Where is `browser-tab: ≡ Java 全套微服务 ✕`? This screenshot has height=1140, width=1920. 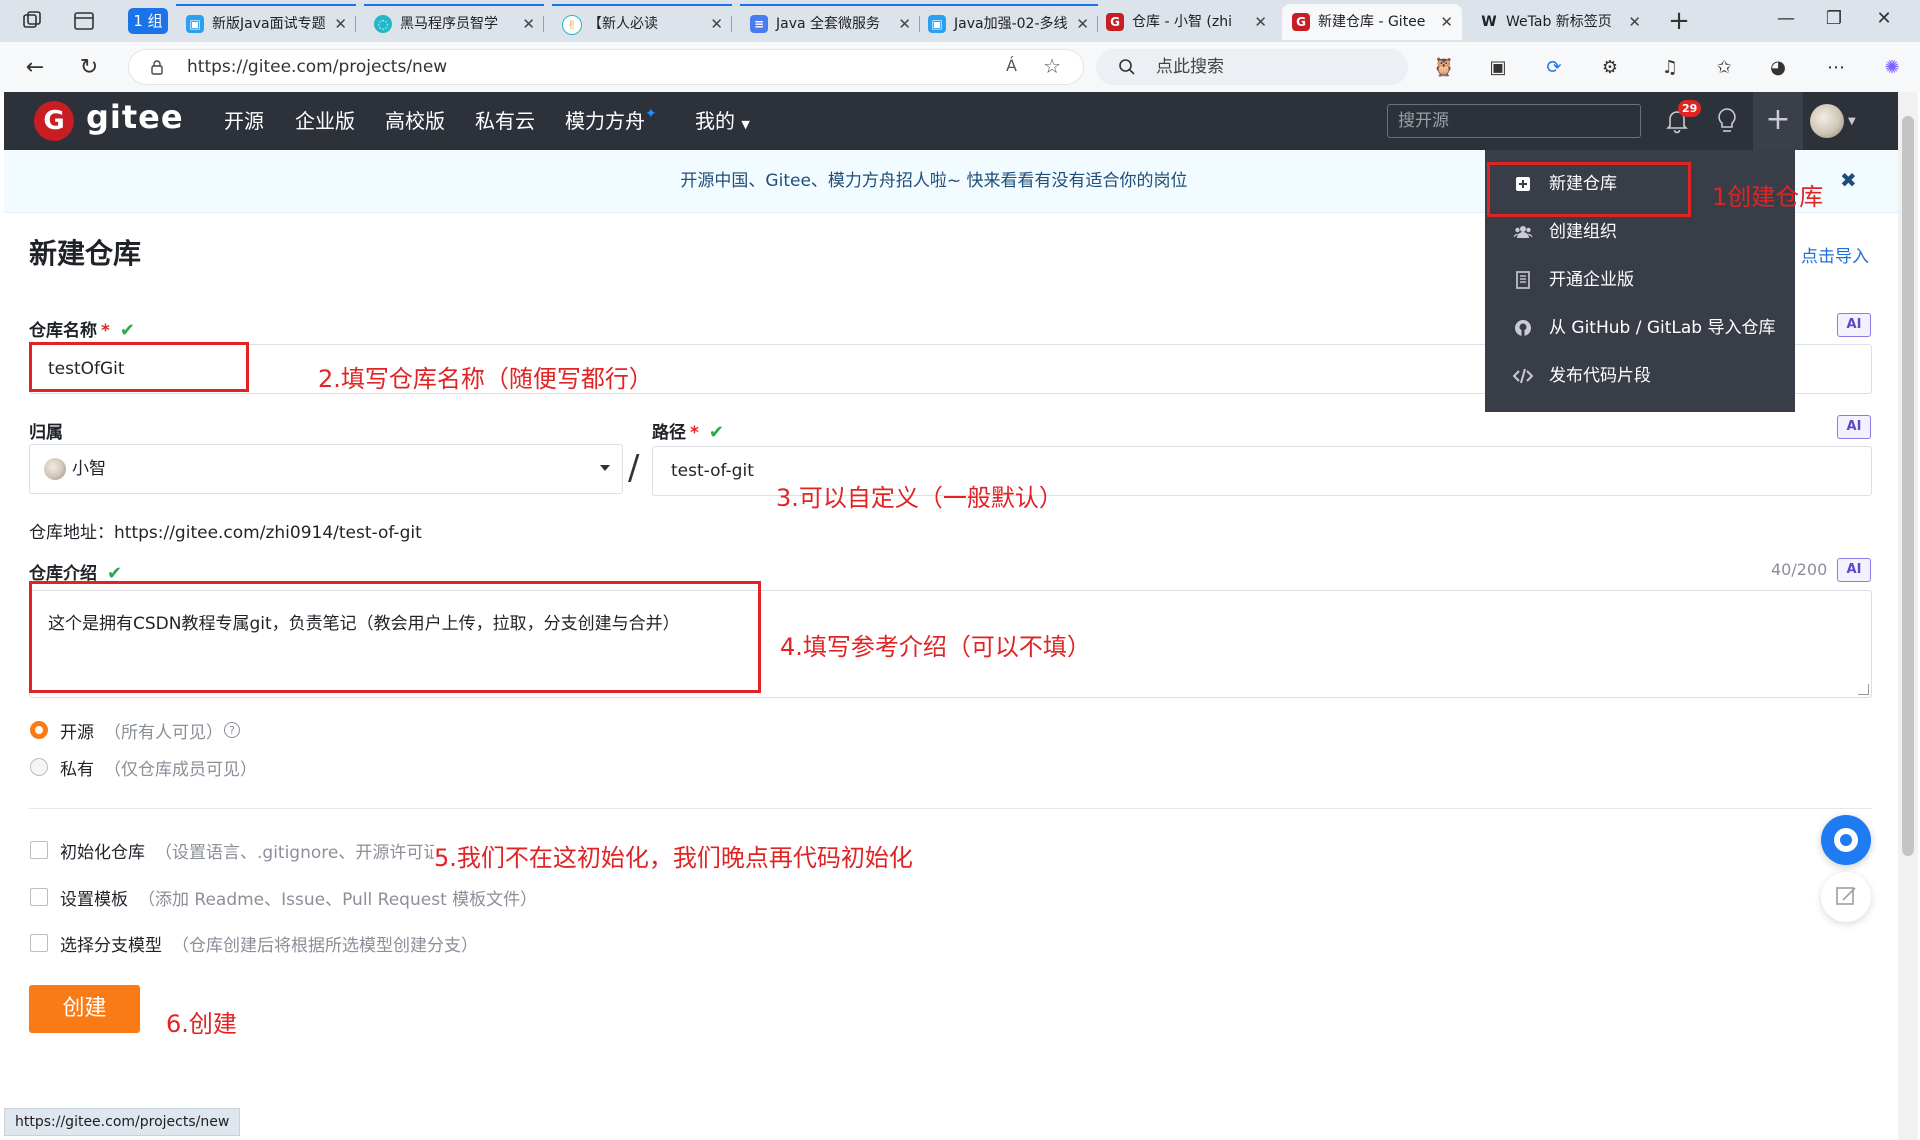
browser-tab: ≡ Java 全套微服务 ✕ is located at coordinates (830, 22).